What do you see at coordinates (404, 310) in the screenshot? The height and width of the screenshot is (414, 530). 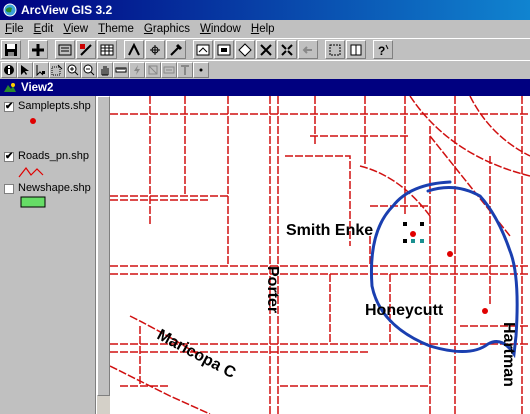 I see `label-honeycutt: Honeycutt` at bounding box center [404, 310].